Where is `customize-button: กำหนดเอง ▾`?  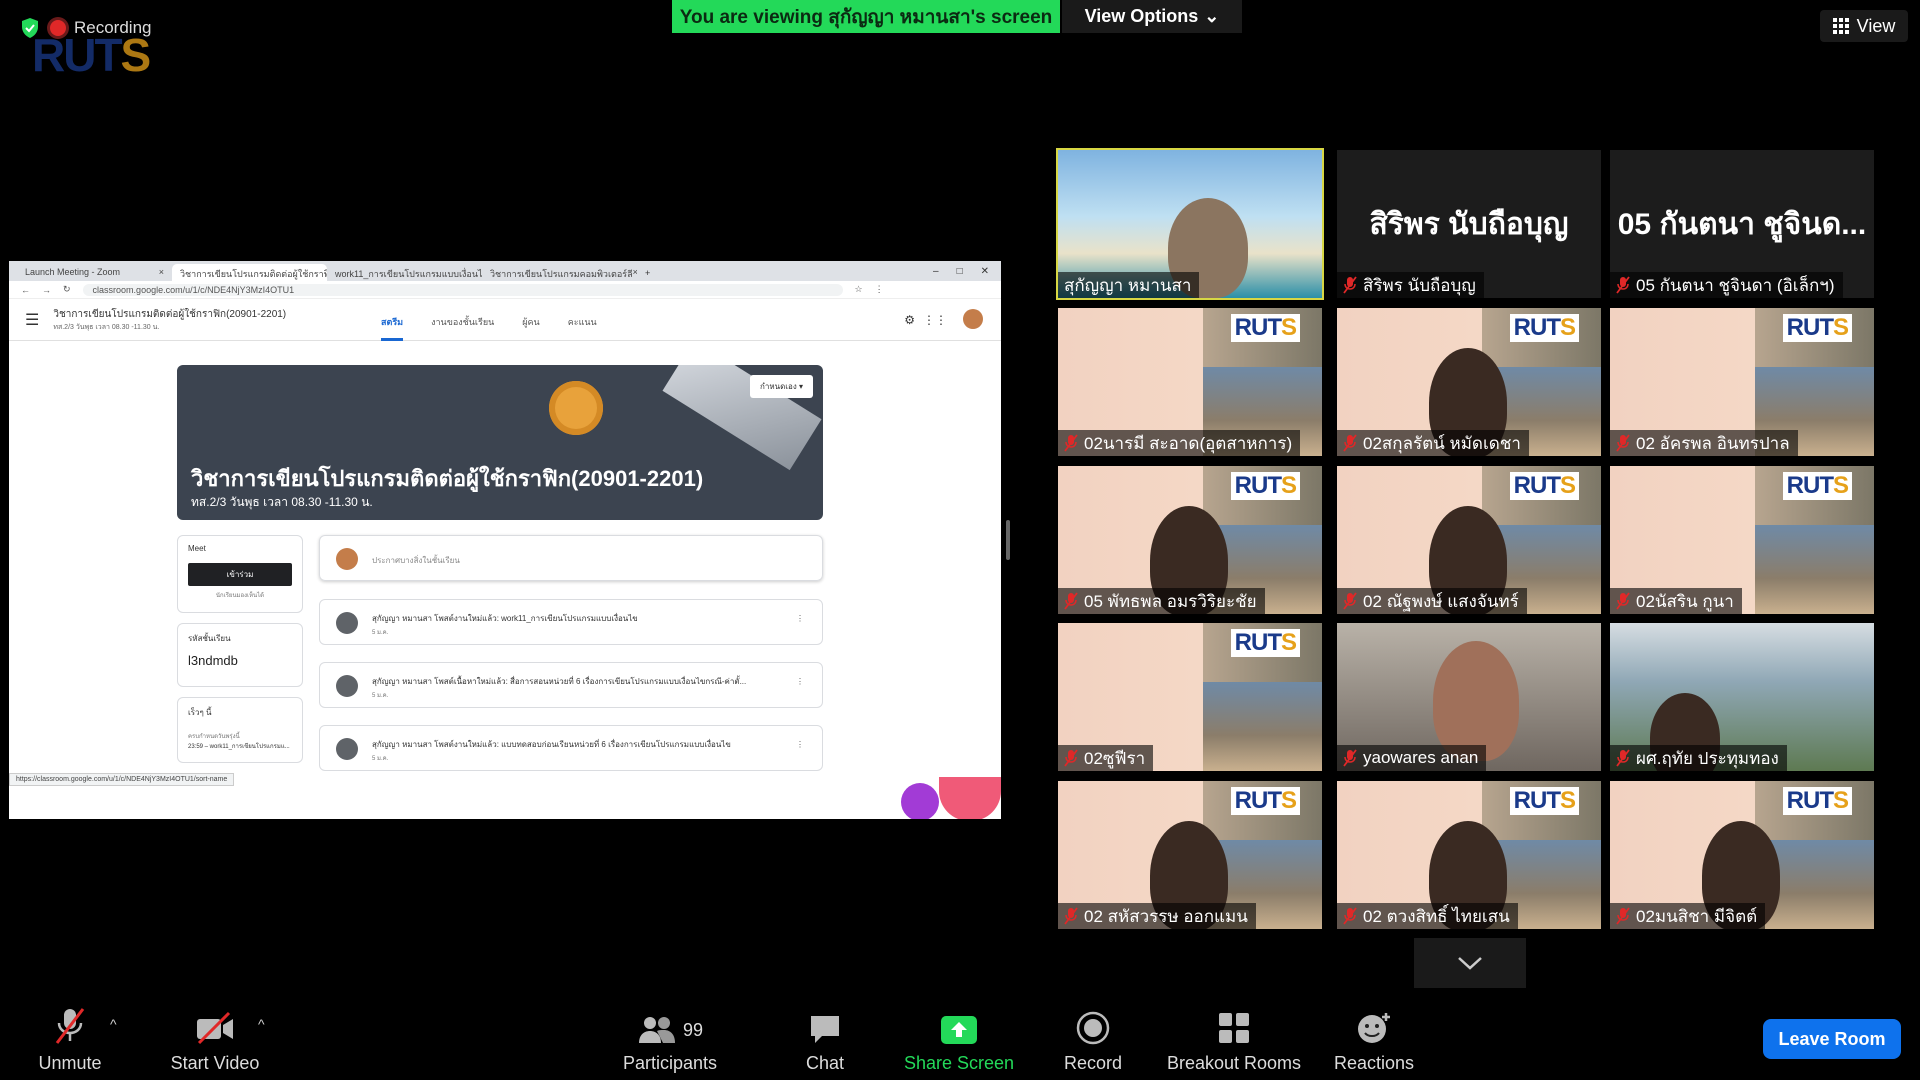 customize-button: กำหนดเอง ▾ is located at coordinates (781, 386).